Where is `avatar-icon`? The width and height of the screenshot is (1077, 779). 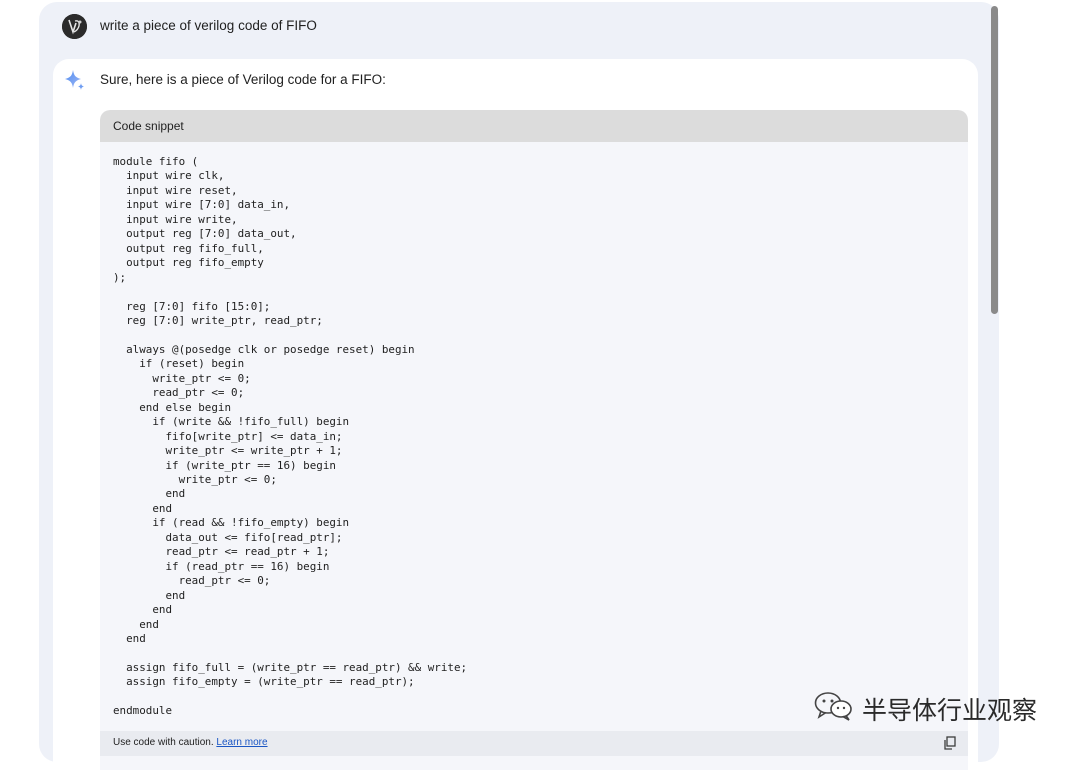
avatar-icon is located at coordinates (74, 26).